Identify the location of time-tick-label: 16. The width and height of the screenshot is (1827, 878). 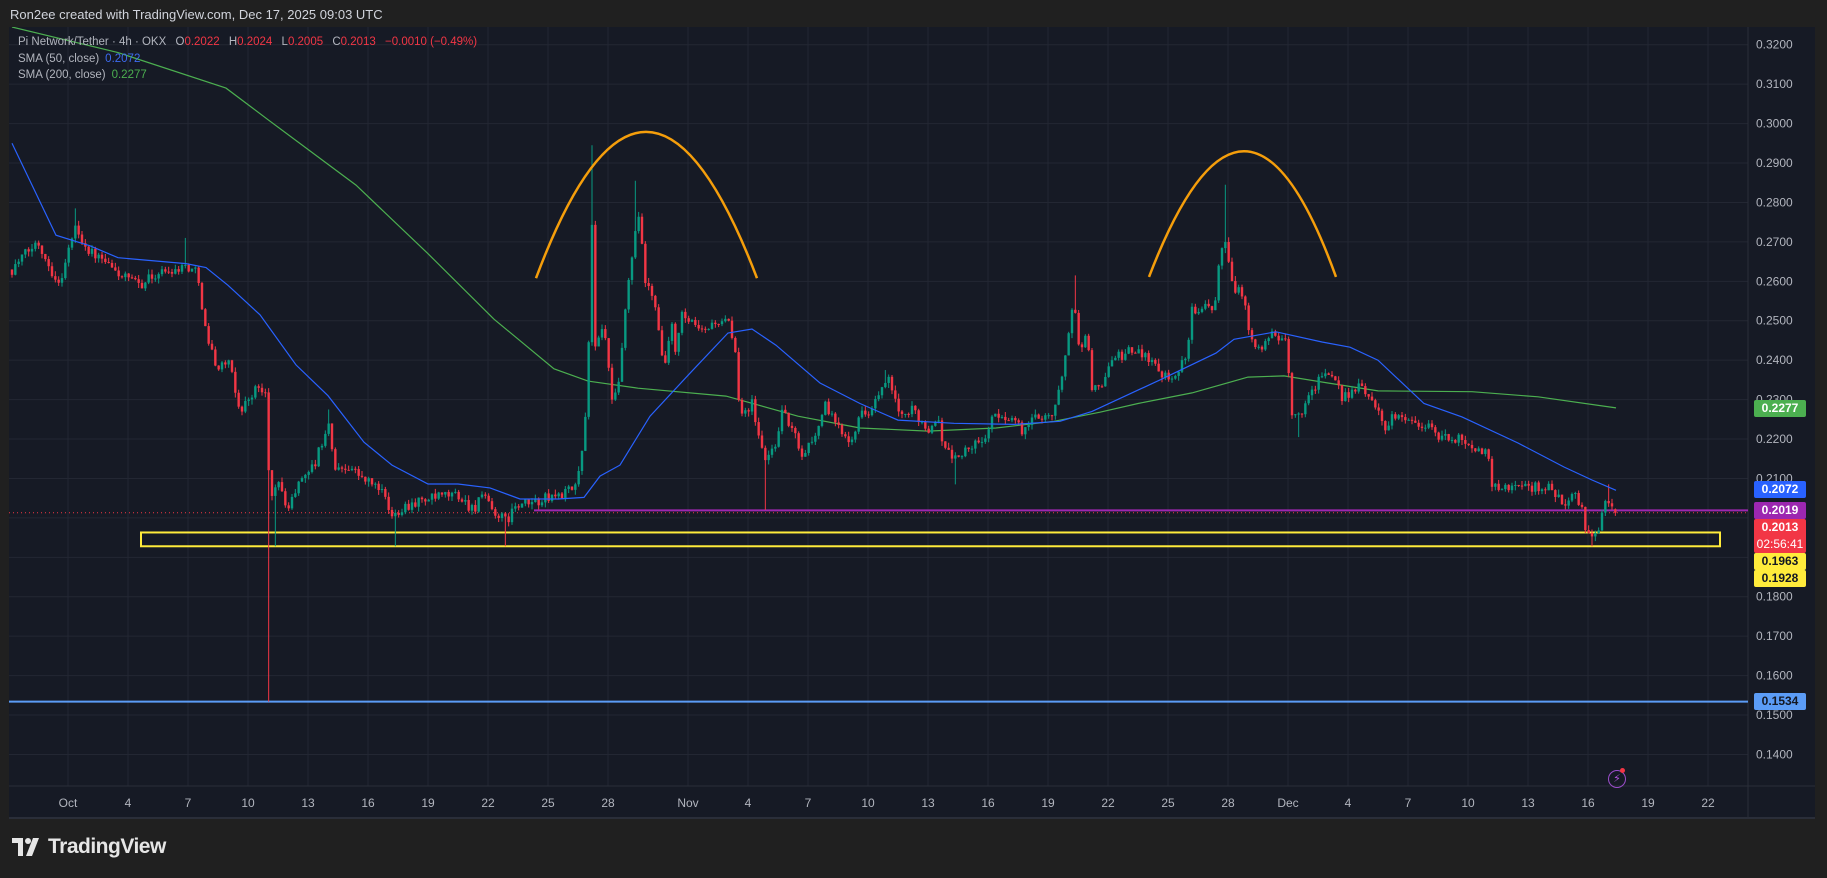
(988, 803).